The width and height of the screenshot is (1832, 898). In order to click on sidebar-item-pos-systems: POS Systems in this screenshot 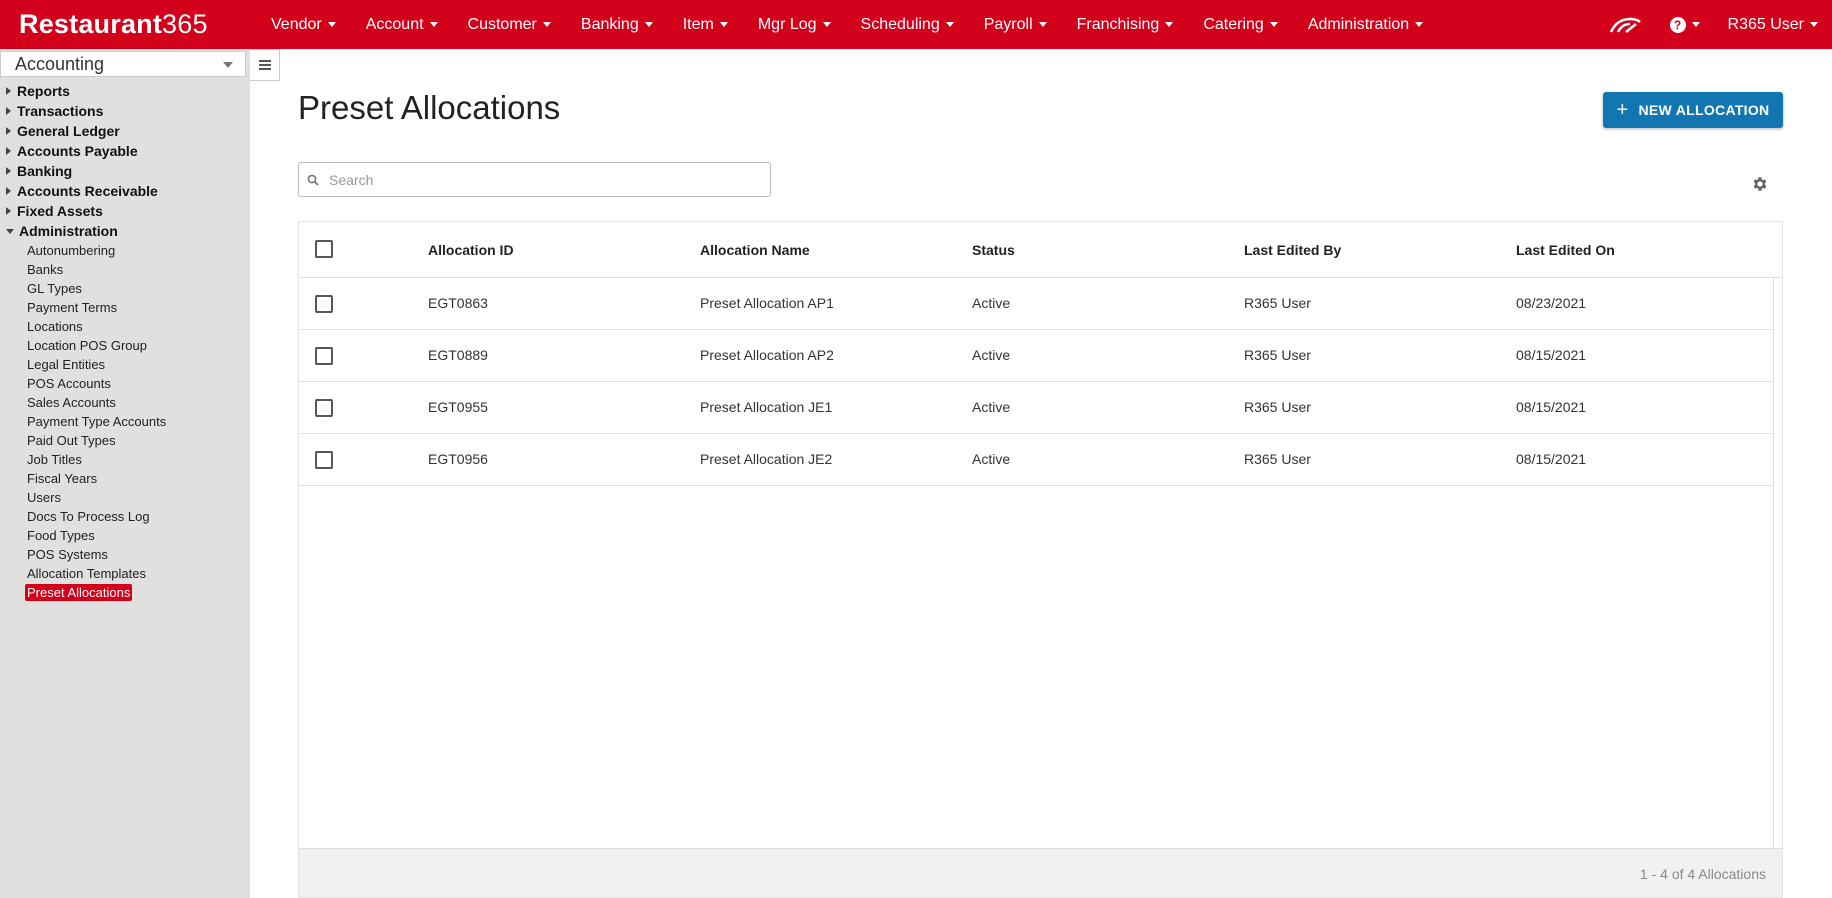, I will do `click(125, 554)`.